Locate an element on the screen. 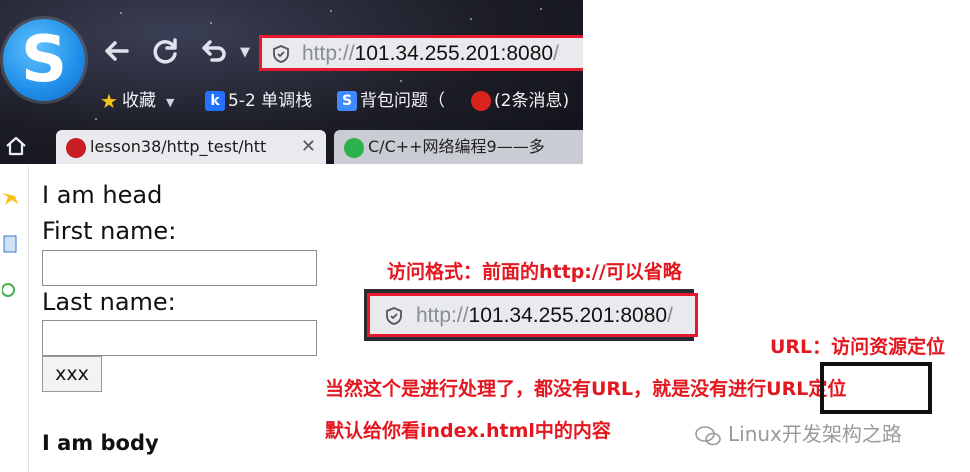 Image resolution: width=970 pixels, height=472 pixels. side-toolbar is located at coordinates (14, 319).